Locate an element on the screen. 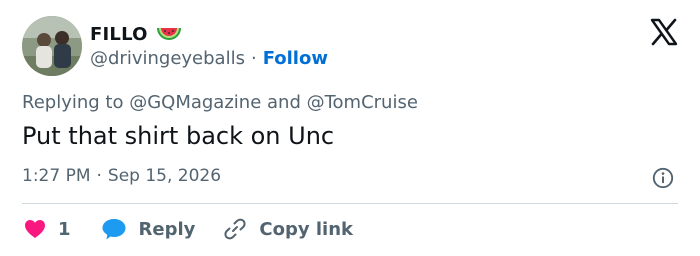 The image size is (700, 256). tweet-timestamp: 1:27 PM · Sep 15, 2026 is located at coordinates (121, 176).